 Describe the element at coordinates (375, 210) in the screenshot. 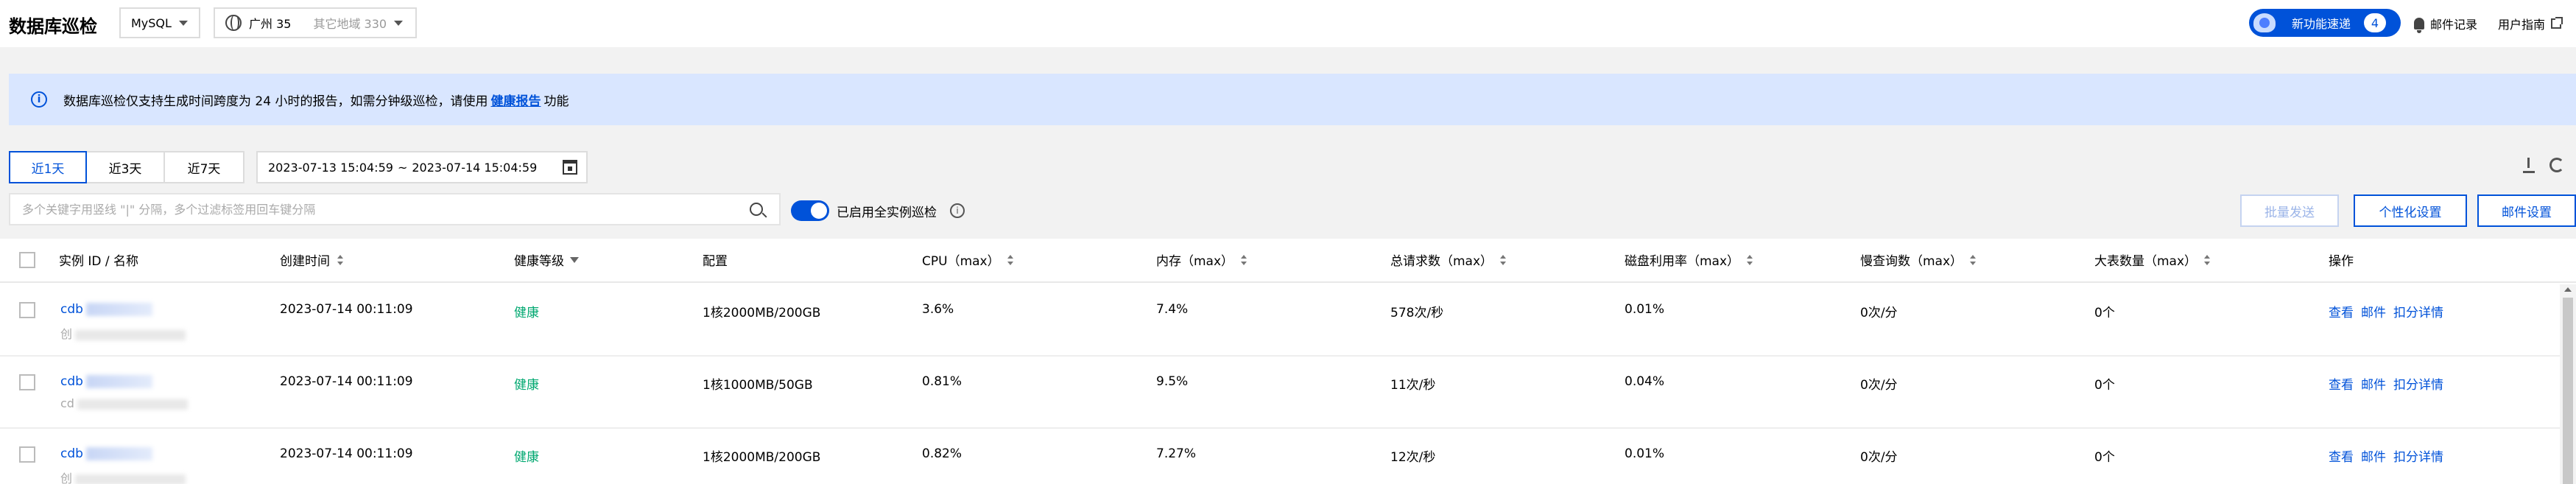

I see `search-input` at that location.